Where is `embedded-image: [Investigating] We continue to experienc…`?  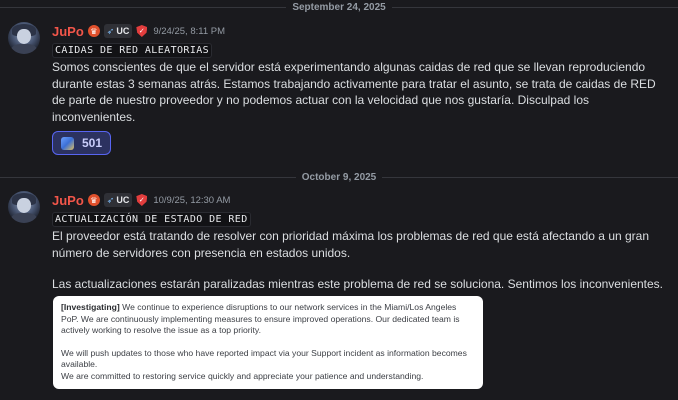 embedded-image: [Investigating] We continue to experienc… is located at coordinates (268, 342).